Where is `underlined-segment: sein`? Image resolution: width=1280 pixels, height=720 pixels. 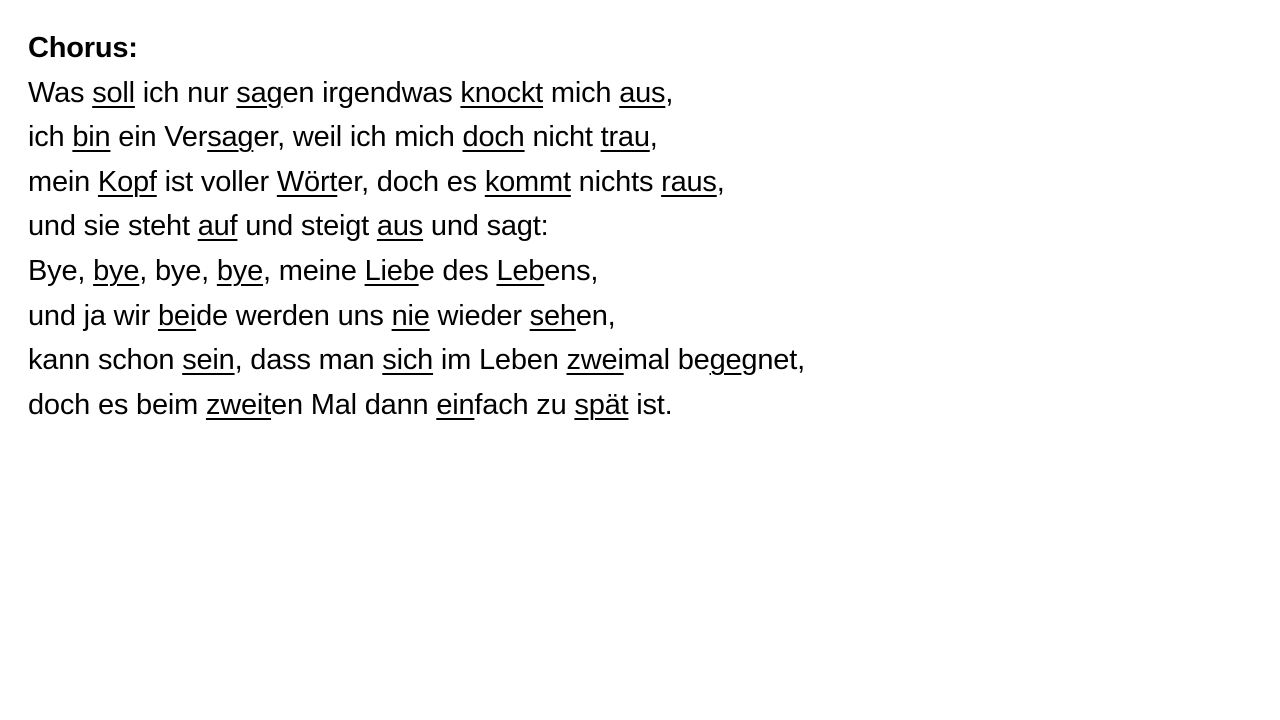 underlined-segment: sein is located at coordinates (208, 360).